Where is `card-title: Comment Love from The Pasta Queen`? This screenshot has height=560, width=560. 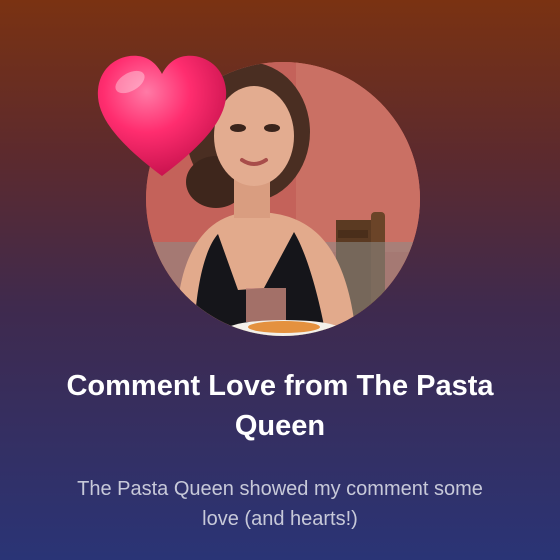
card-title: Comment Love from The Pasta Queen is located at coordinates (280, 406).